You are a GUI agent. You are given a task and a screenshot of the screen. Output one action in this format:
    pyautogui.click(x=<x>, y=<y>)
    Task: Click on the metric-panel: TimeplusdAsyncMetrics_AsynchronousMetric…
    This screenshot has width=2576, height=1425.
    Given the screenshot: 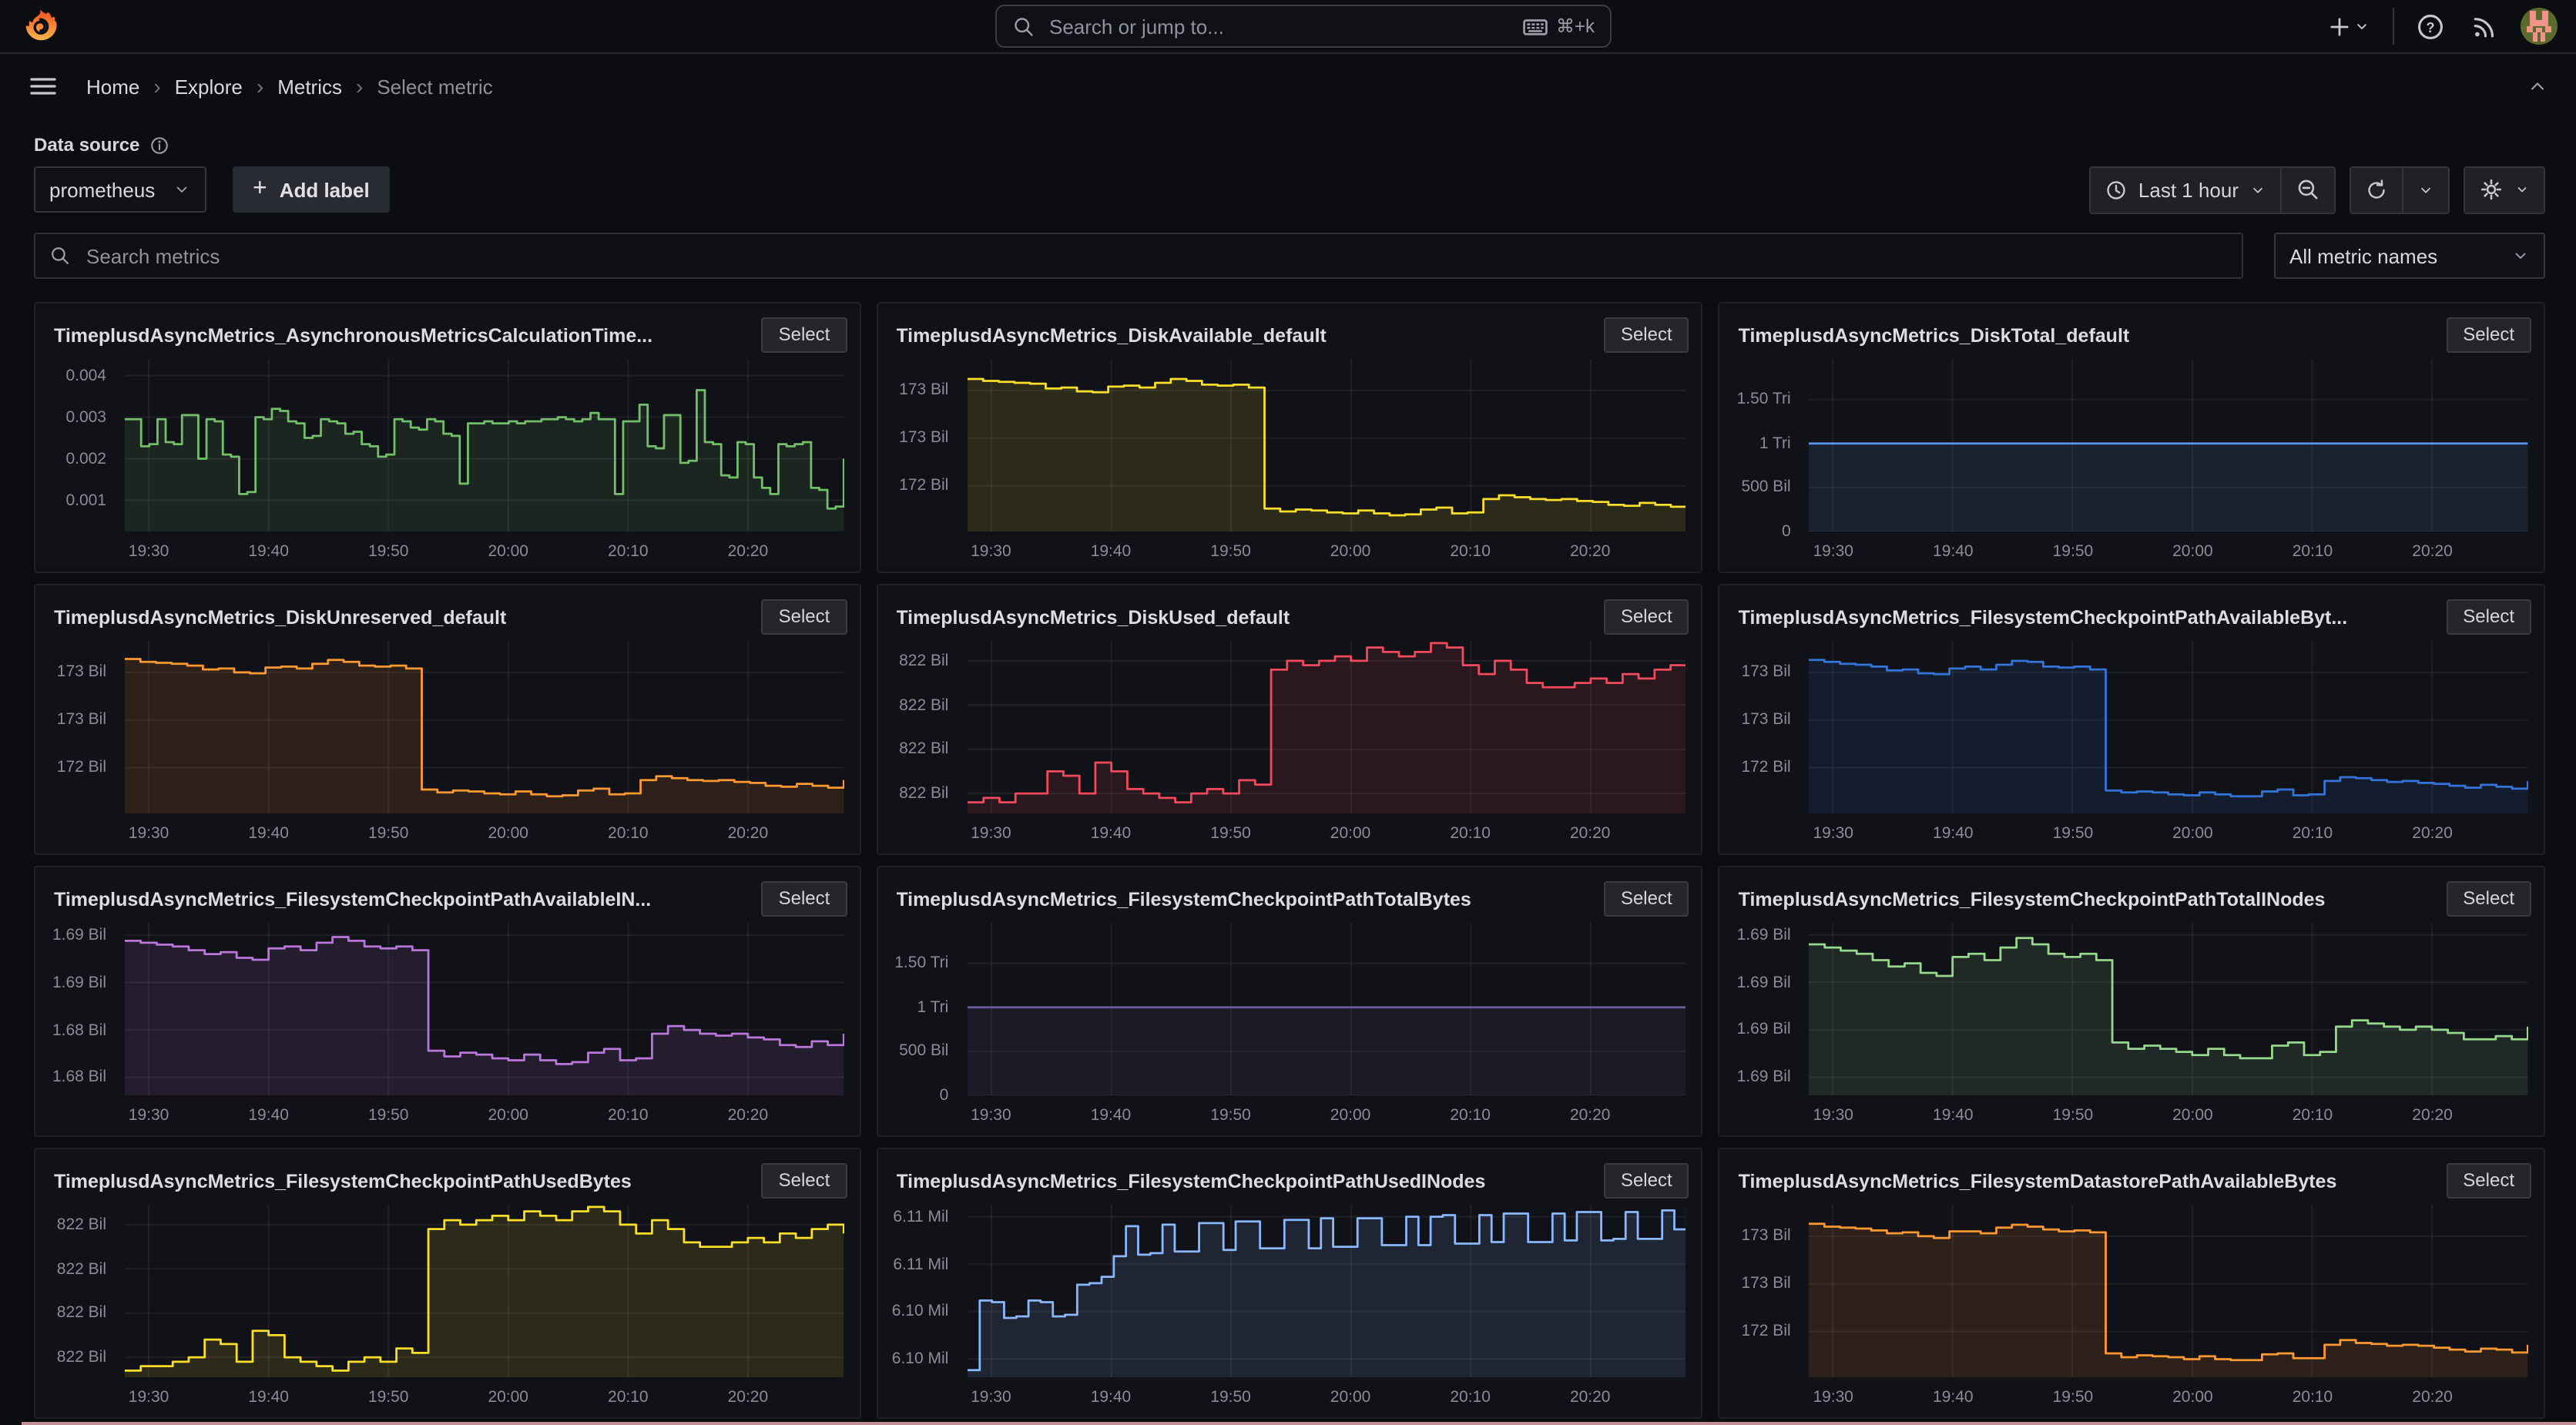 What is the action you would take?
    pyautogui.click(x=447, y=438)
    